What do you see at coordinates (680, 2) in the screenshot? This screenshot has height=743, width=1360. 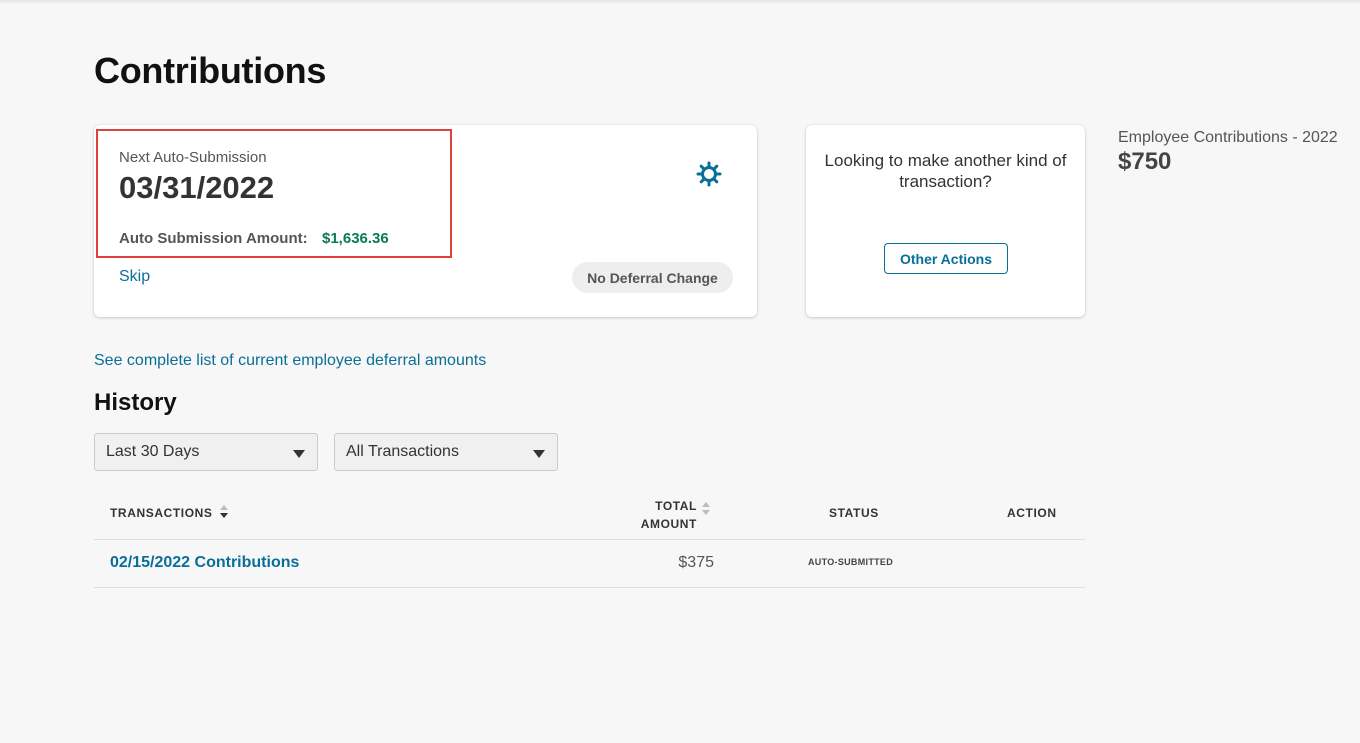 I see `header-shadow` at bounding box center [680, 2].